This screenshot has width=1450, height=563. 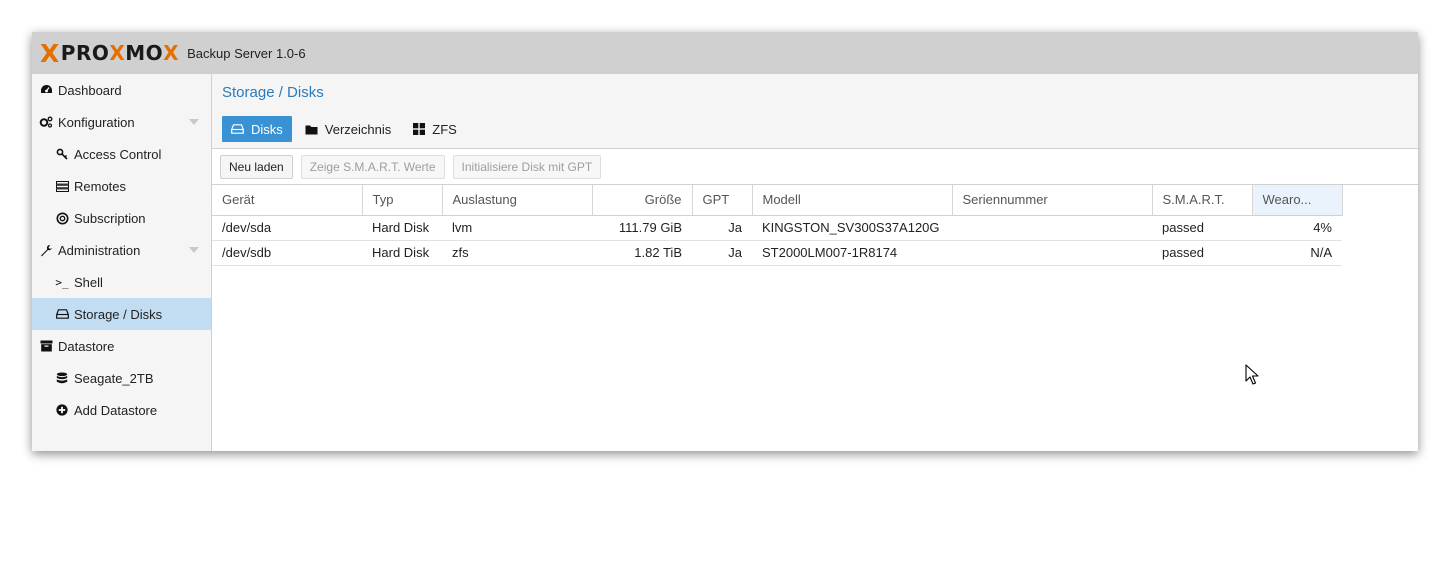 What do you see at coordinates (88, 282) in the screenshot?
I see `sidebar-item-label: Shell` at bounding box center [88, 282].